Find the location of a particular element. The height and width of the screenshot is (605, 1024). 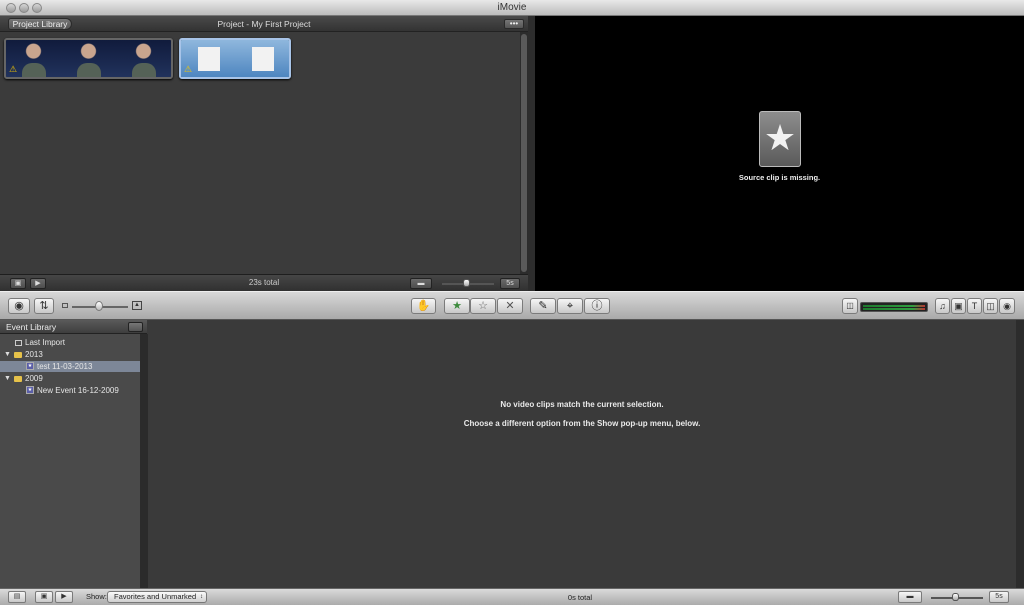

camera-import-button: ◉ is located at coordinates (19, 306).